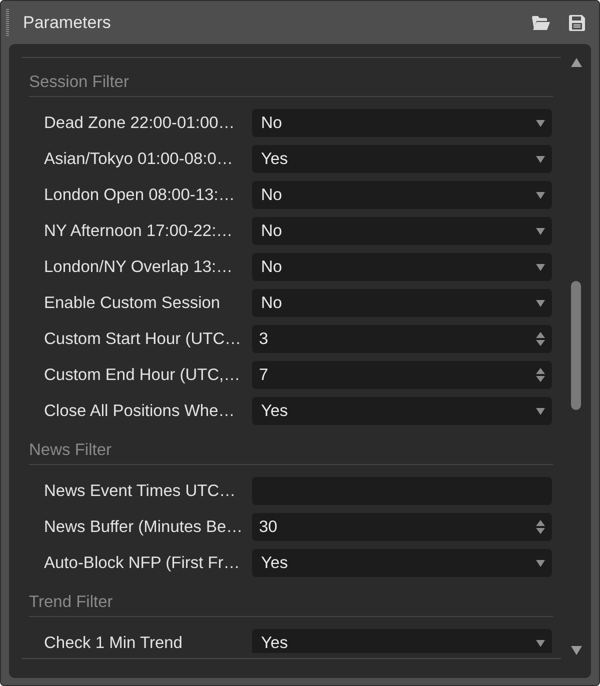 The height and width of the screenshot is (686, 600). Describe the element at coordinates (402, 375) in the screenshot. I see `number-input: 7` at that location.